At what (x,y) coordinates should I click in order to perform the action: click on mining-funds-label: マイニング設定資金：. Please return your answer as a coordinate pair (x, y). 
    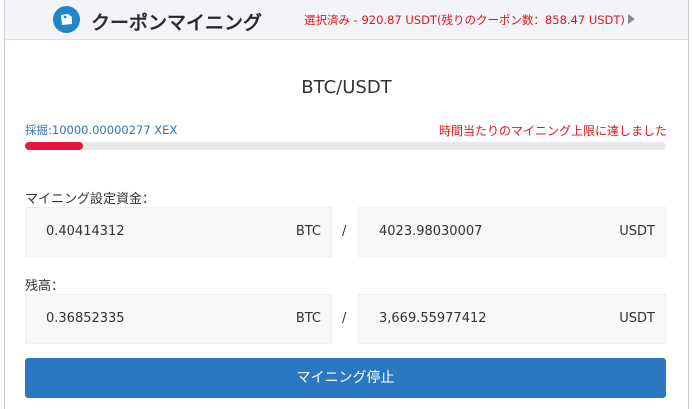
    Looking at the image, I should click on (90, 199).